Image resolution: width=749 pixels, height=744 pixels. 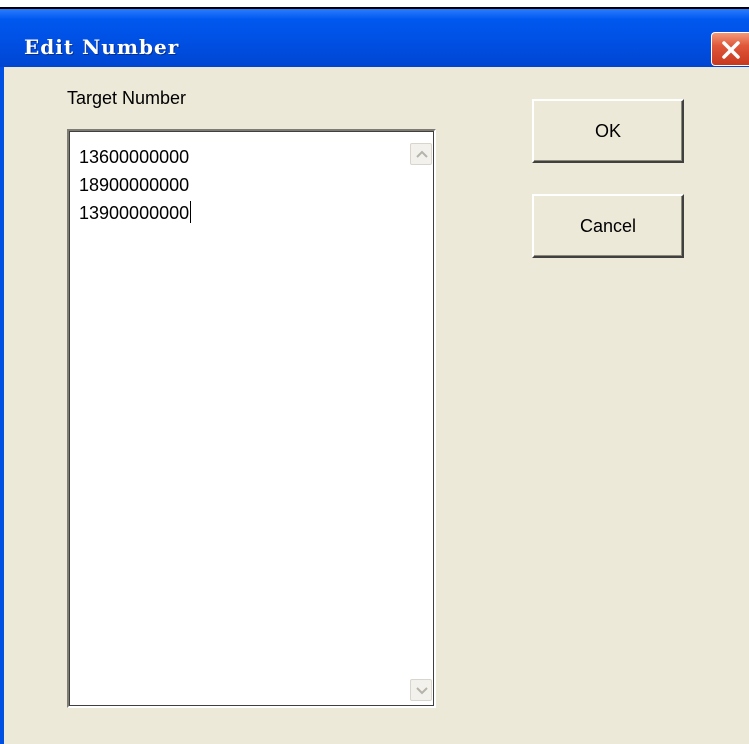 I want to click on window-frame-left, so click(x=2, y=405).